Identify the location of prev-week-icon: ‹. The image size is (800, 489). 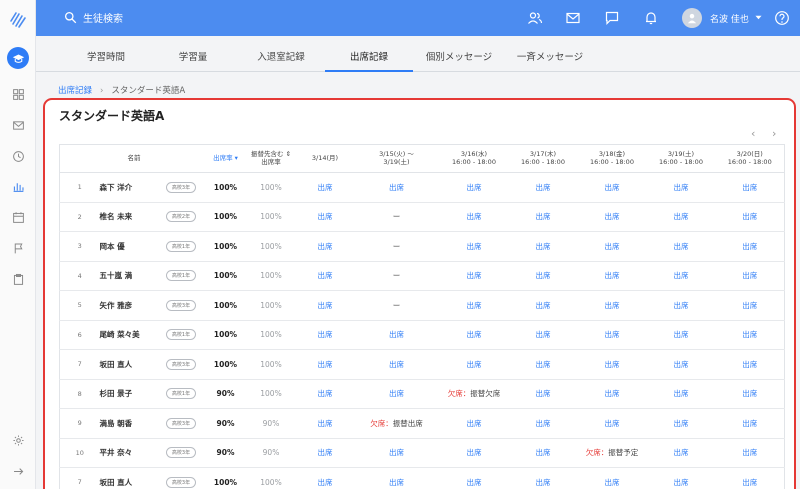
(753, 133).